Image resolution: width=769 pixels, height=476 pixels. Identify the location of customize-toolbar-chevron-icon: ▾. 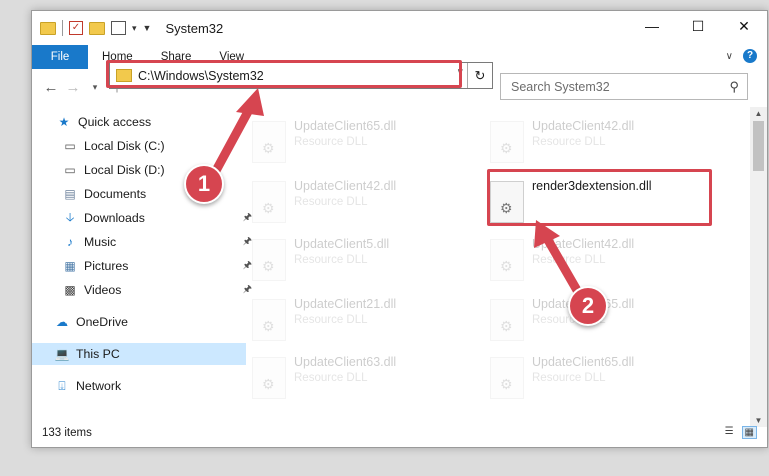
(134, 28).